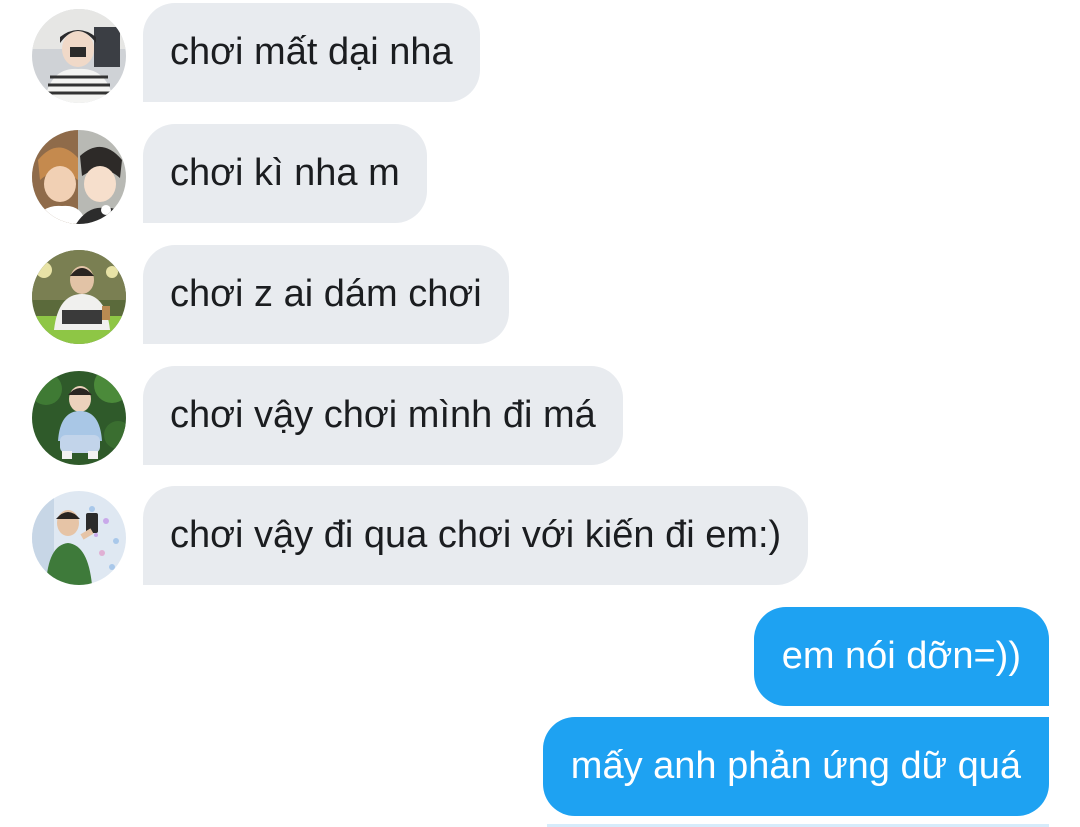 This screenshot has width=1080, height=827. I want to click on message-bubble-incoming: chơi mất dại nha, so click(311, 52).